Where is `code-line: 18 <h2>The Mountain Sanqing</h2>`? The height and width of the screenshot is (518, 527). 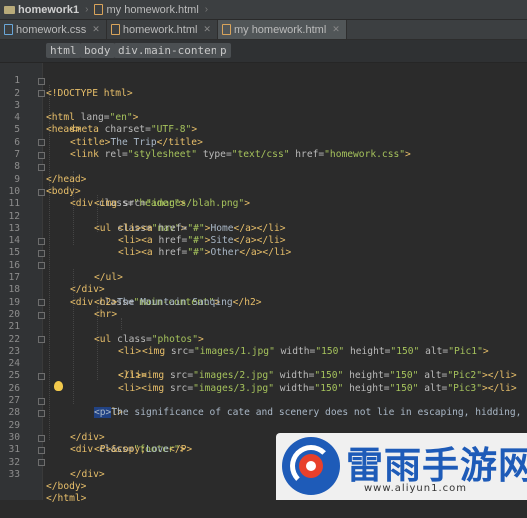 code-line: 18 <h2>The Mountain Sanqing</h2> is located at coordinates (263, 289).